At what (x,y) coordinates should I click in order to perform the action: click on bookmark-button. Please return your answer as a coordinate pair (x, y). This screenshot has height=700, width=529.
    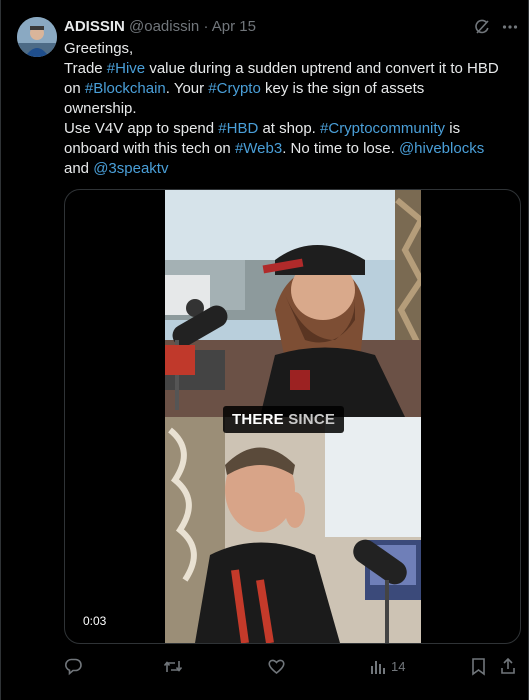
    Looking at the image, I should click on (478, 666).